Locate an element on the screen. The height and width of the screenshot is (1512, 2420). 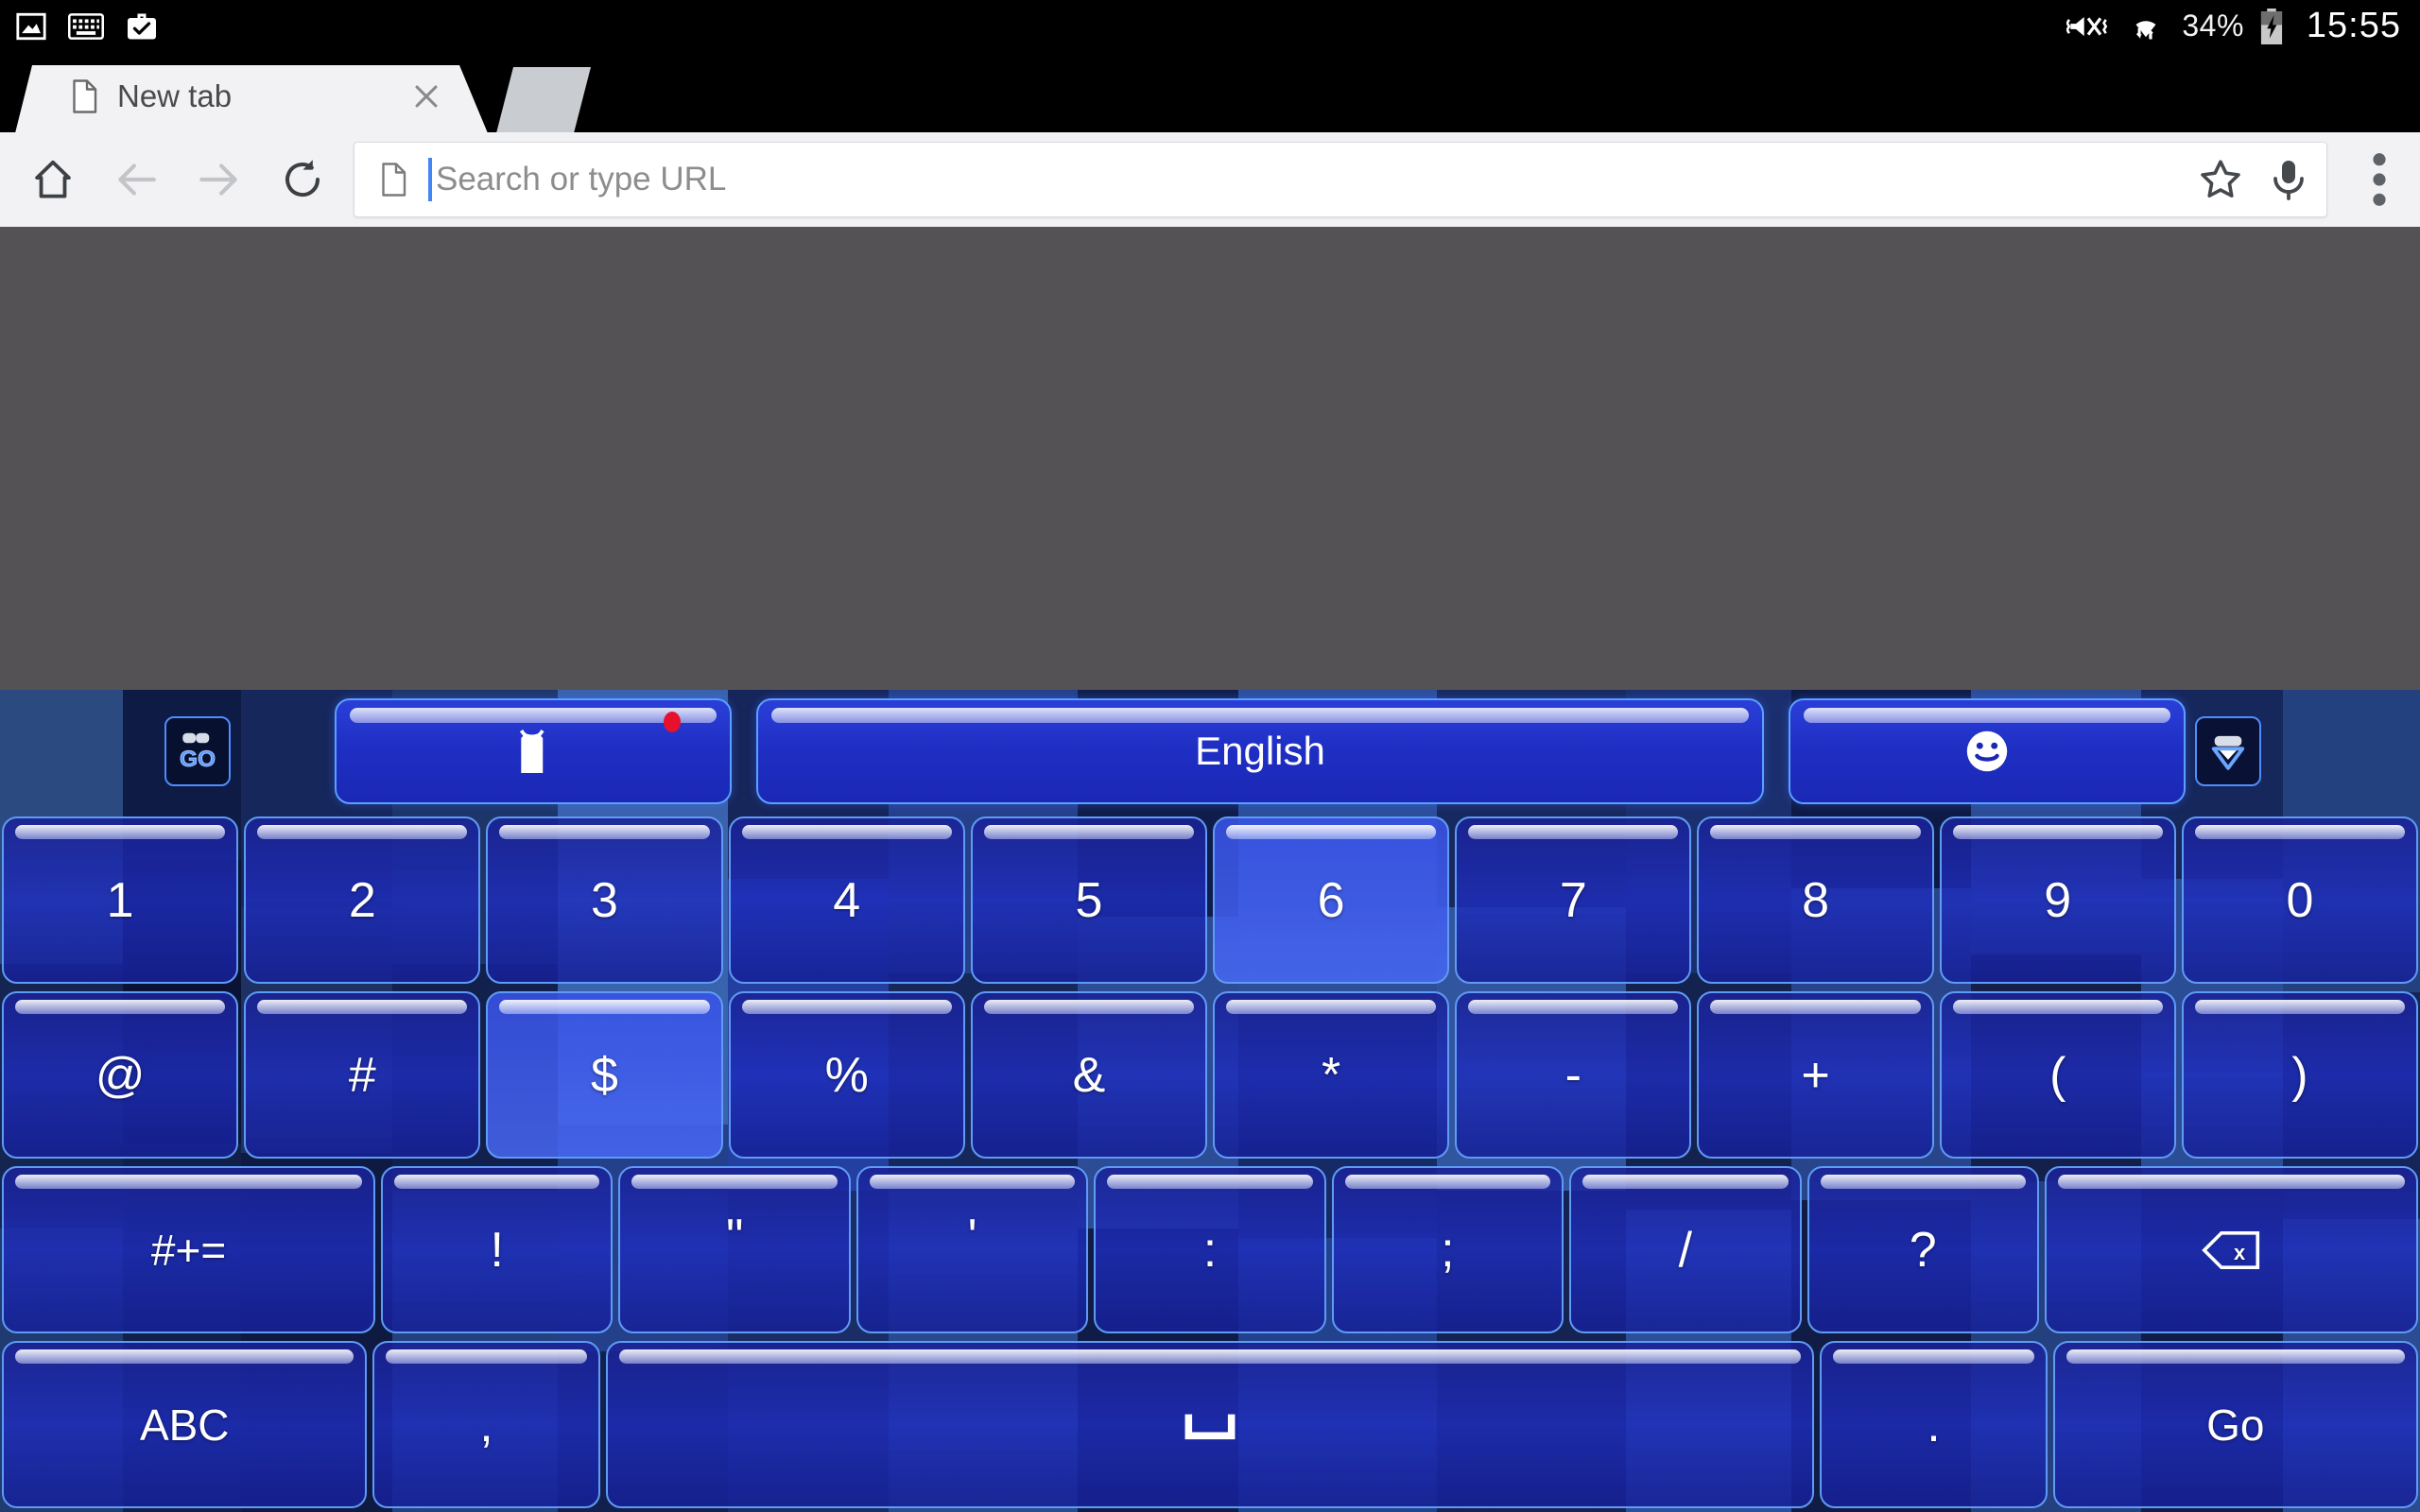
key-go-enter-label: Go is located at coordinates (2235, 1425).